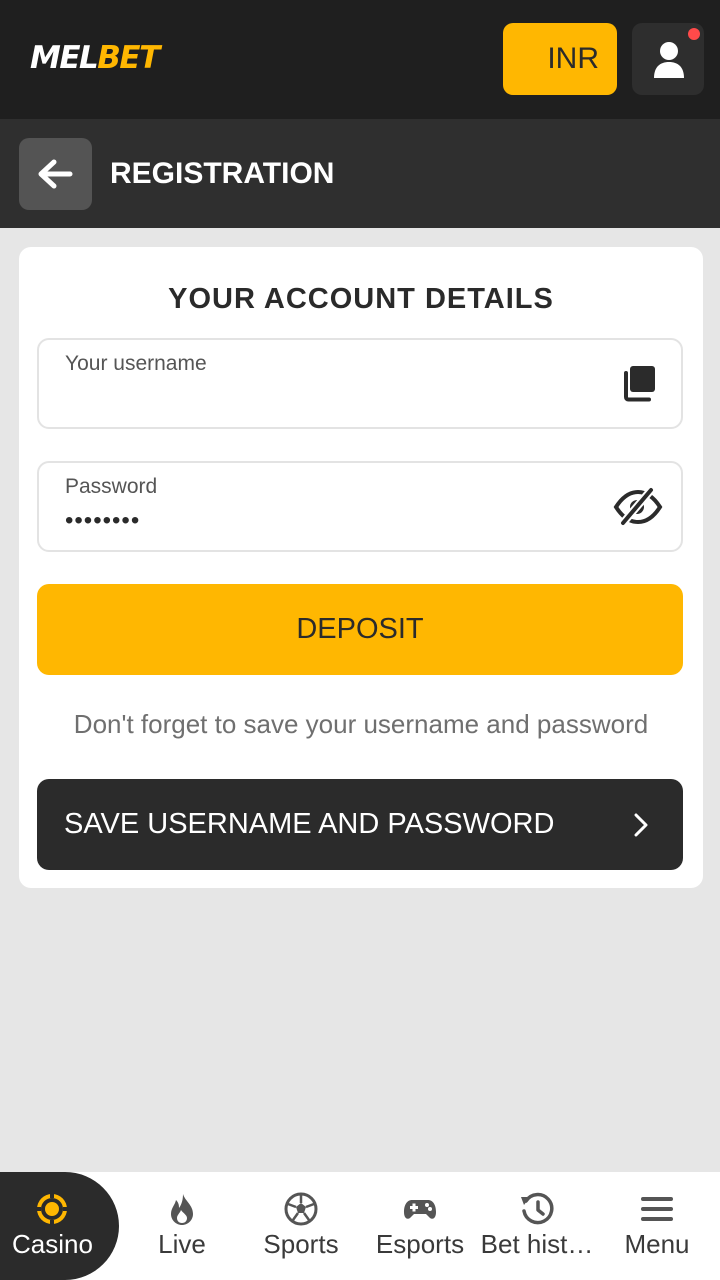  I want to click on nav-label-live: Live, so click(182, 1244).